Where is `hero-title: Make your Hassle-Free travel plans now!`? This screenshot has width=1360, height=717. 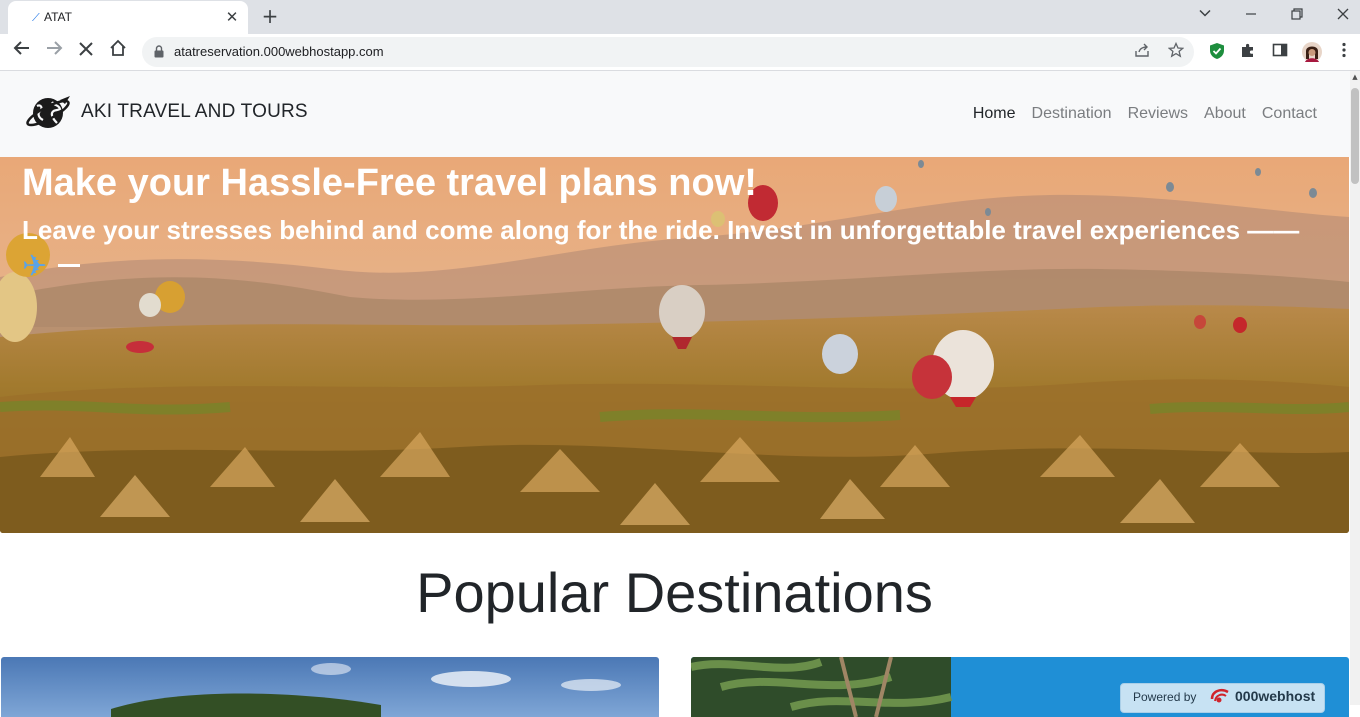
hero-title: Make your Hassle-Free travel plans now! is located at coordinates (389, 183).